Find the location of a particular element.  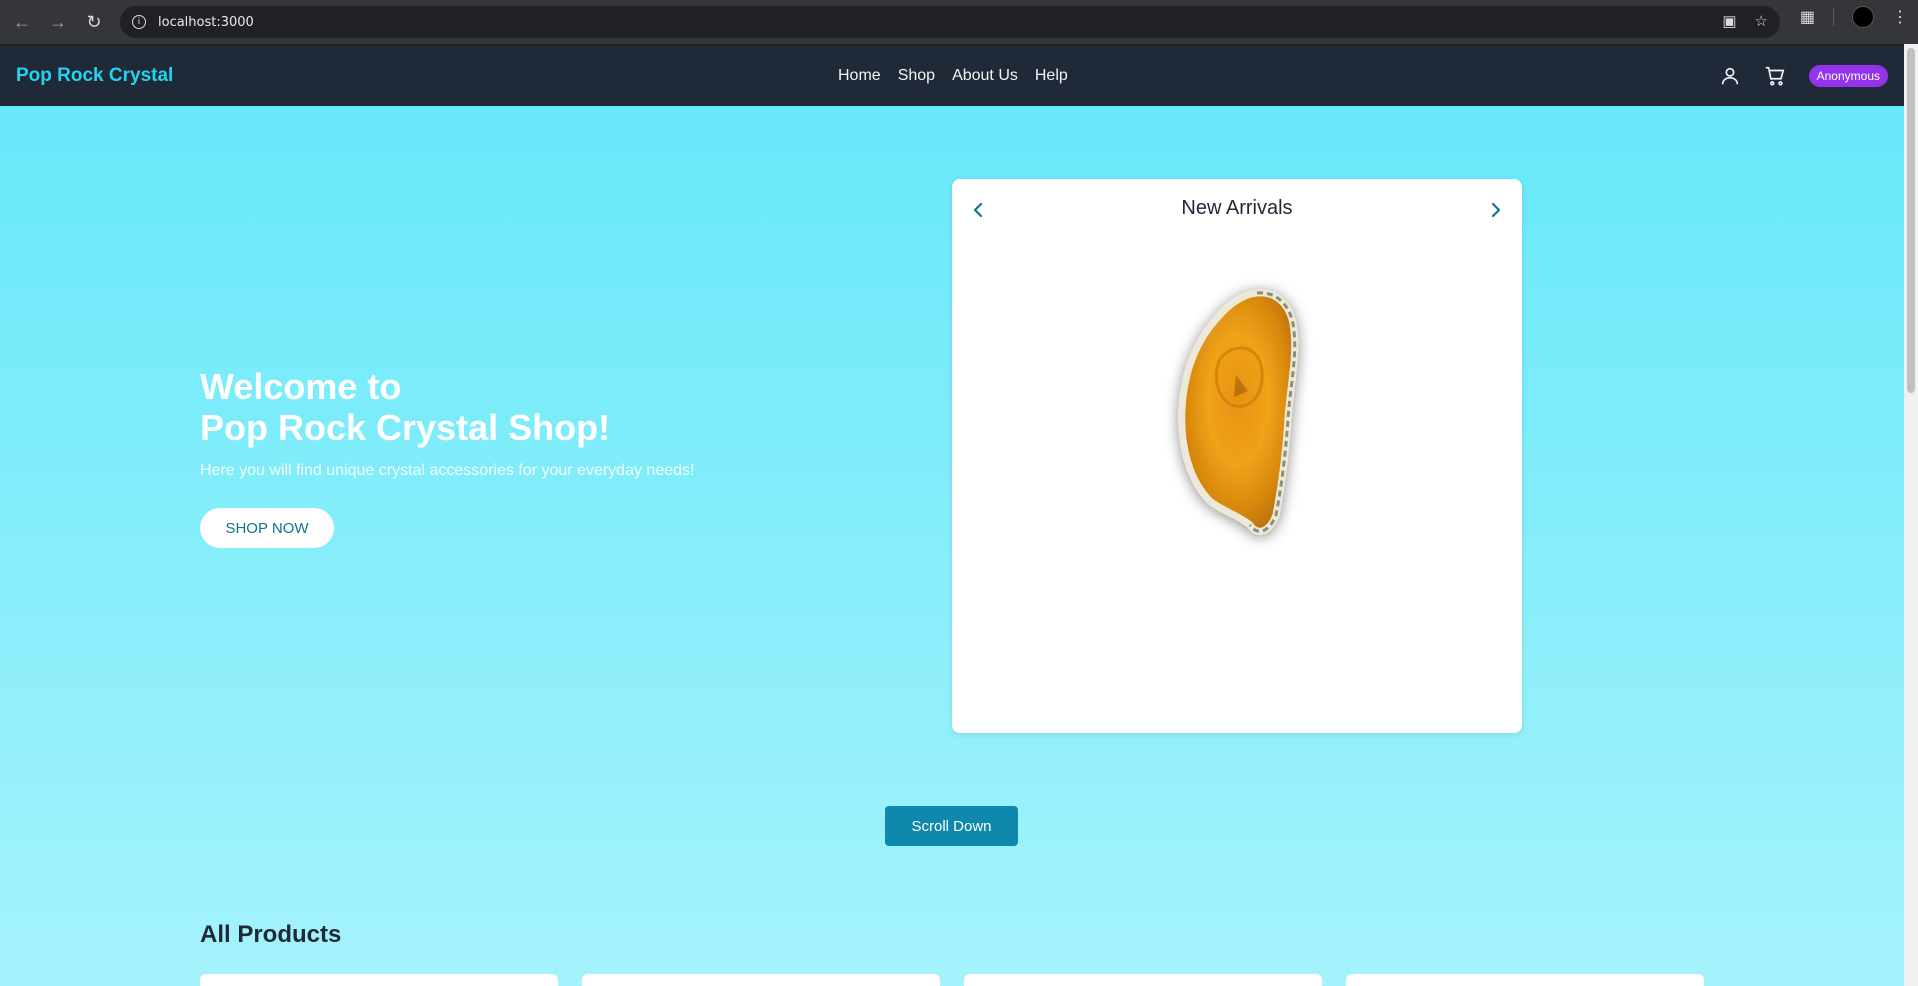

brand-logo: Pop Rock Crystal is located at coordinates (94, 76).